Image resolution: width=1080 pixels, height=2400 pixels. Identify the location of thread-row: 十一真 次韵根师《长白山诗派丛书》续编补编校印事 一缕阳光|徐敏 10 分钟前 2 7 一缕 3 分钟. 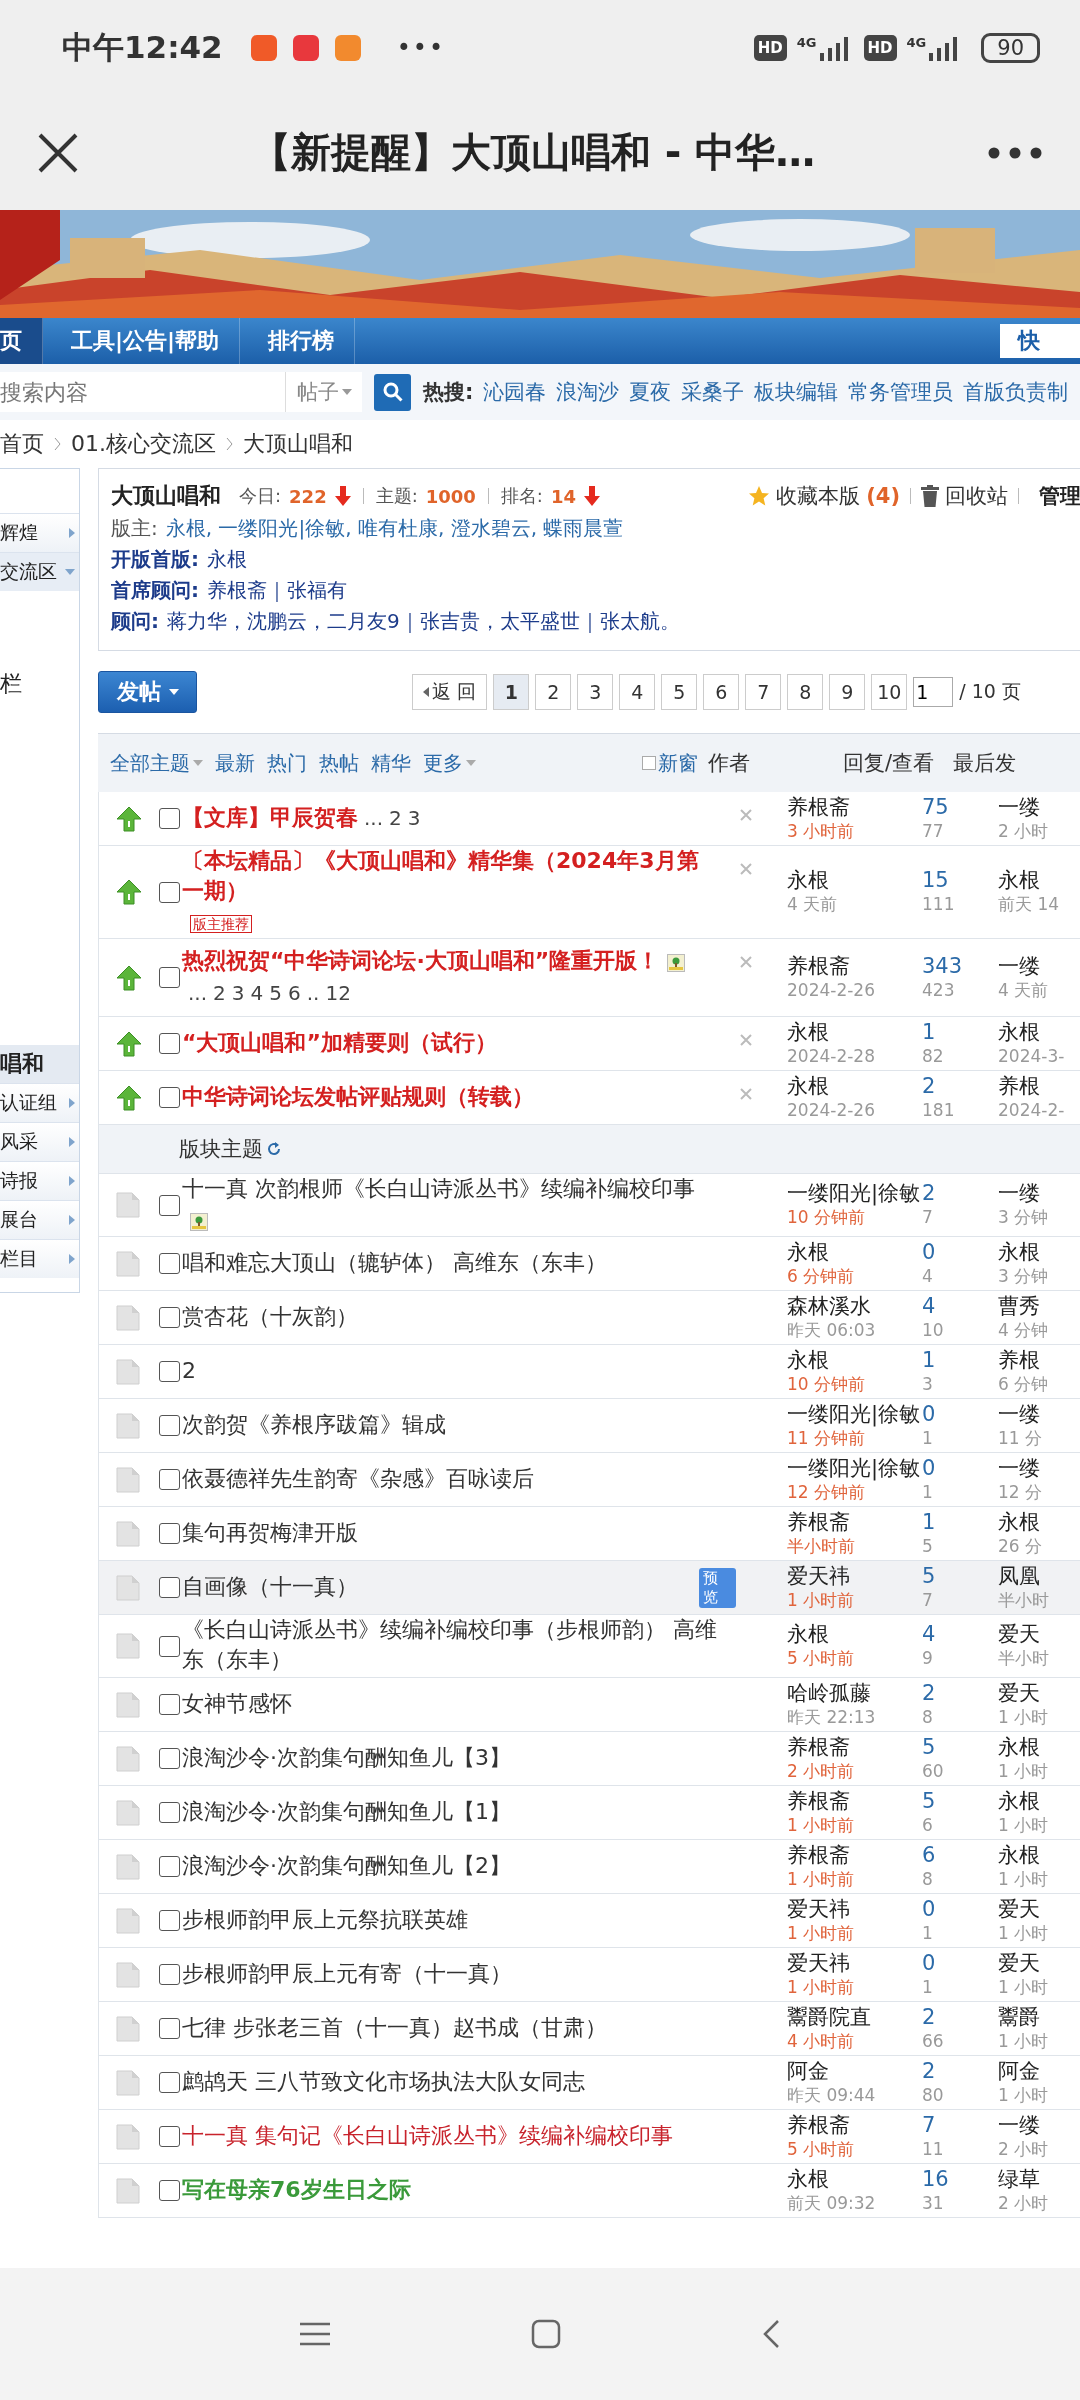
(589, 1205).